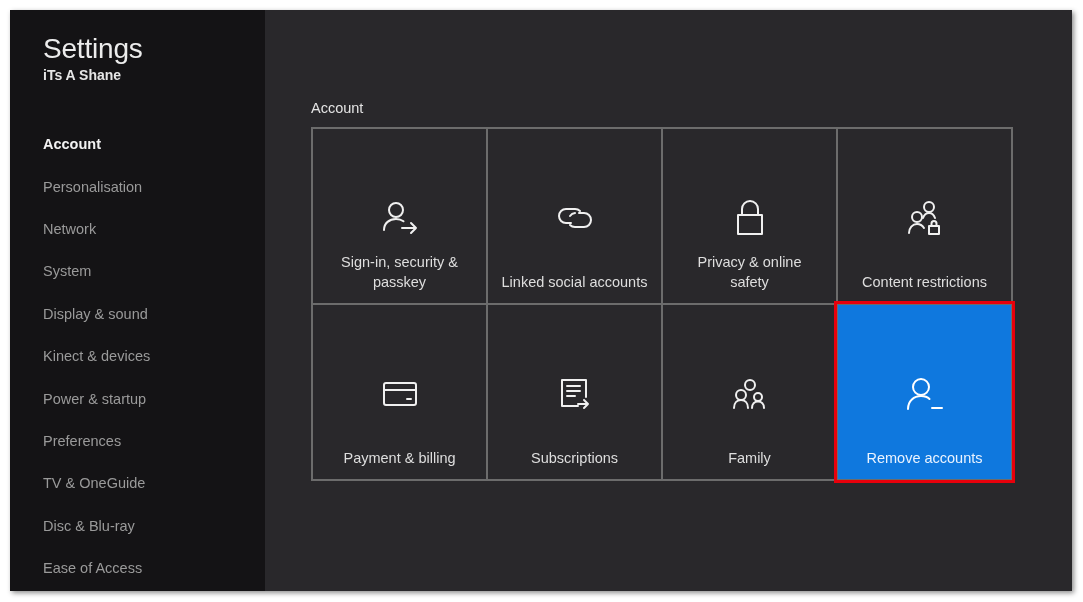 The height and width of the screenshot is (602, 1083). I want to click on sidebar-item: Account, so click(72, 145).